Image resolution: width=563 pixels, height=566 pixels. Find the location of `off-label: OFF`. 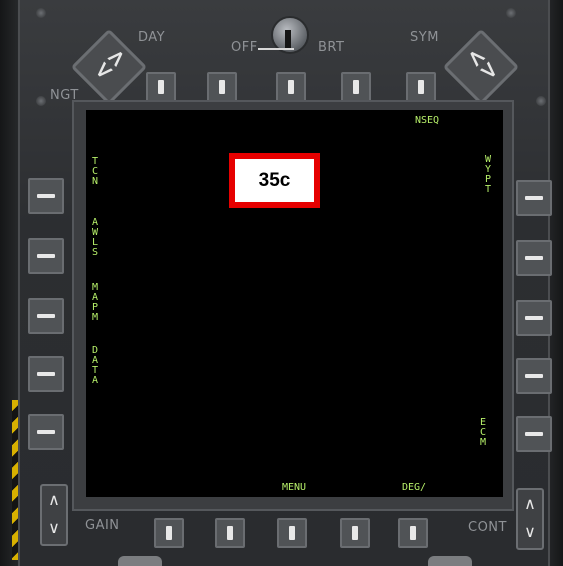

off-label: OFF is located at coordinates (244, 47).